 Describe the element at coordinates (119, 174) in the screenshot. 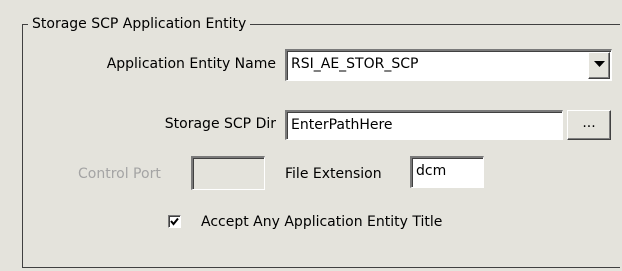

I see `control-port-label: Control Port` at that location.